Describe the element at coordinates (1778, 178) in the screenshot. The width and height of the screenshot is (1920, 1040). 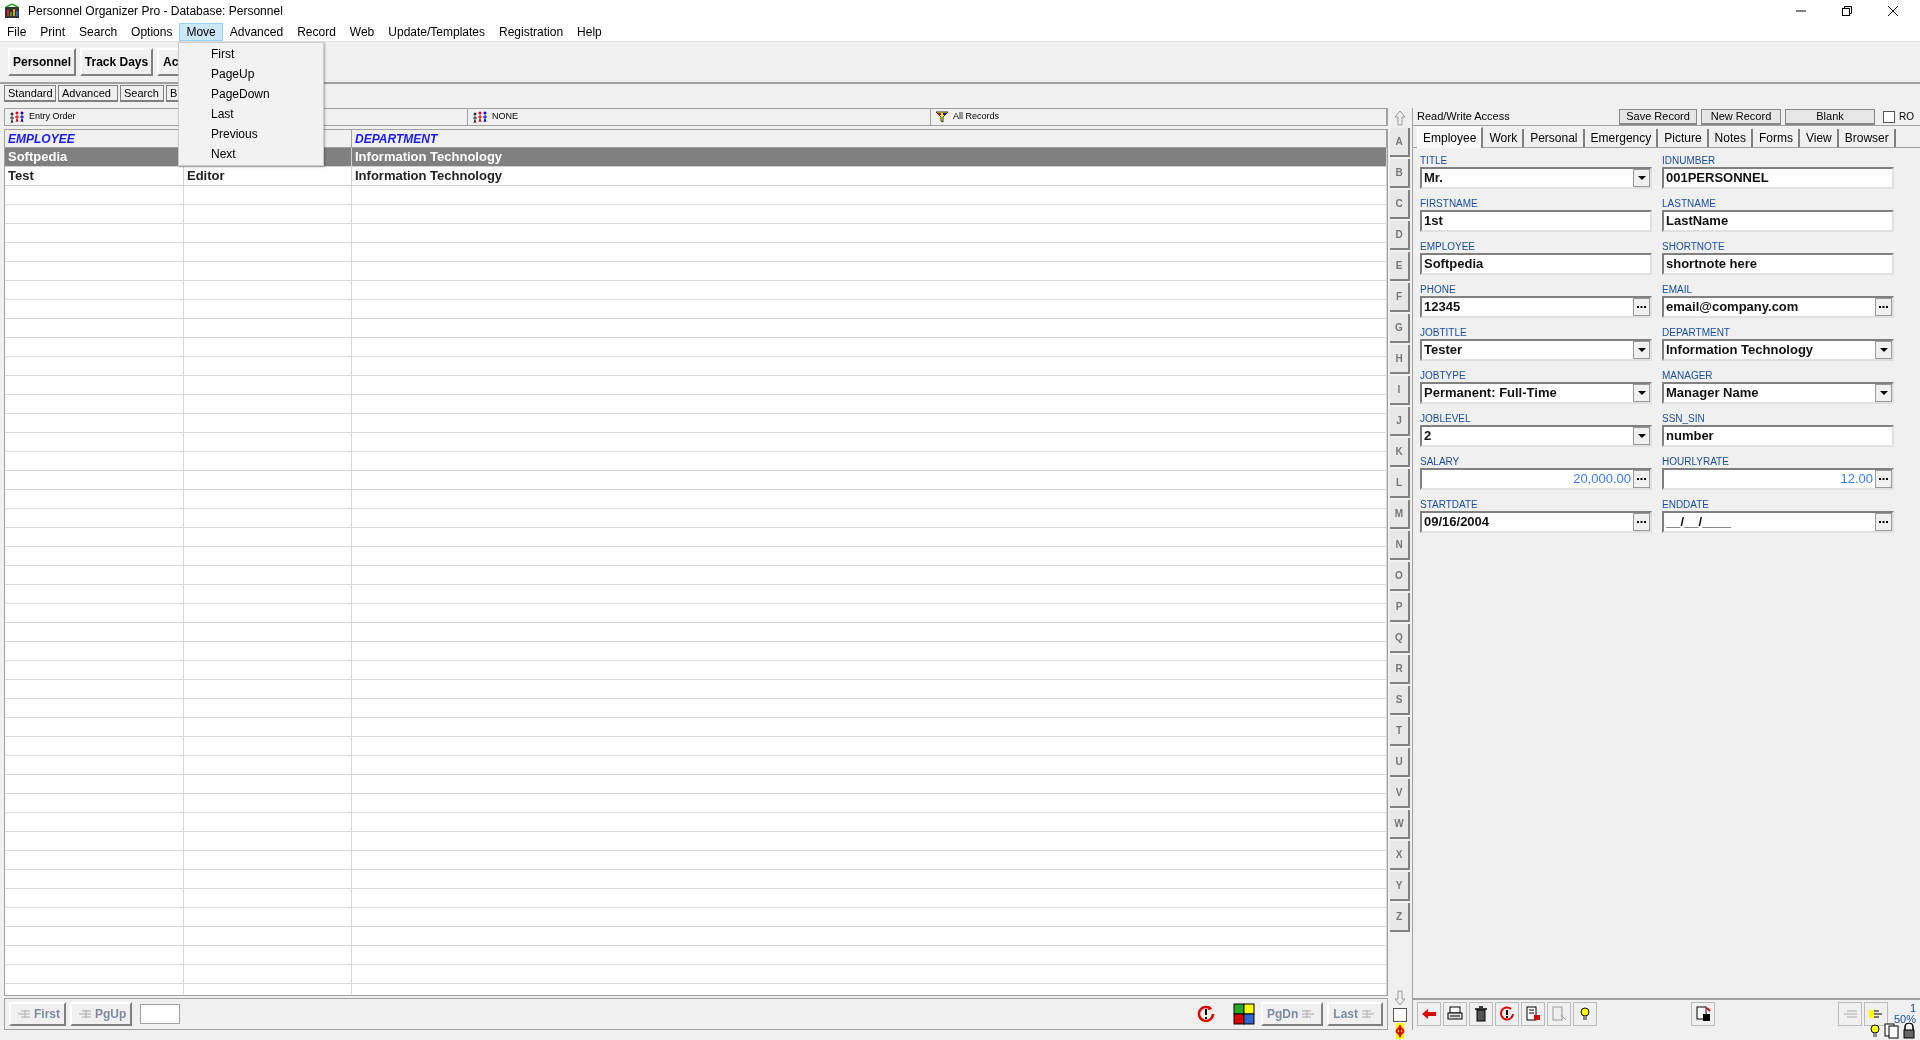
I see `input-field: 001PERSONNEL` at that location.